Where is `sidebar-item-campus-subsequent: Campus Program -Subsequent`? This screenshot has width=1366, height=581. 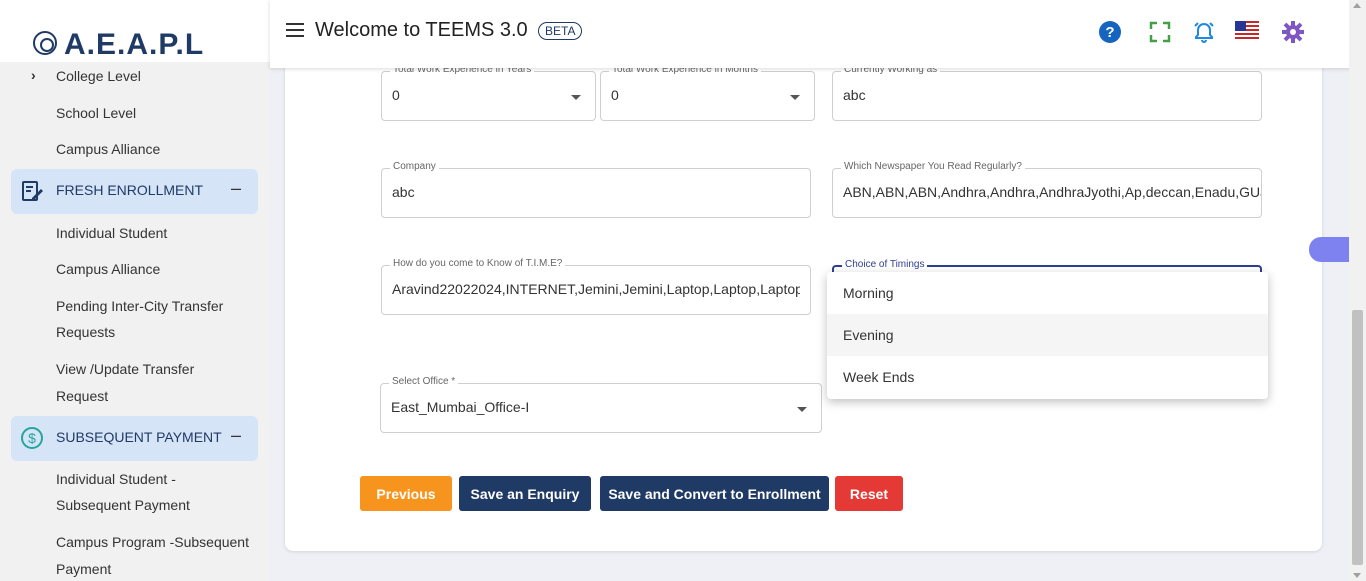
sidebar-item-campus-subsequent: Campus Program -Subsequent is located at coordinates (152, 542).